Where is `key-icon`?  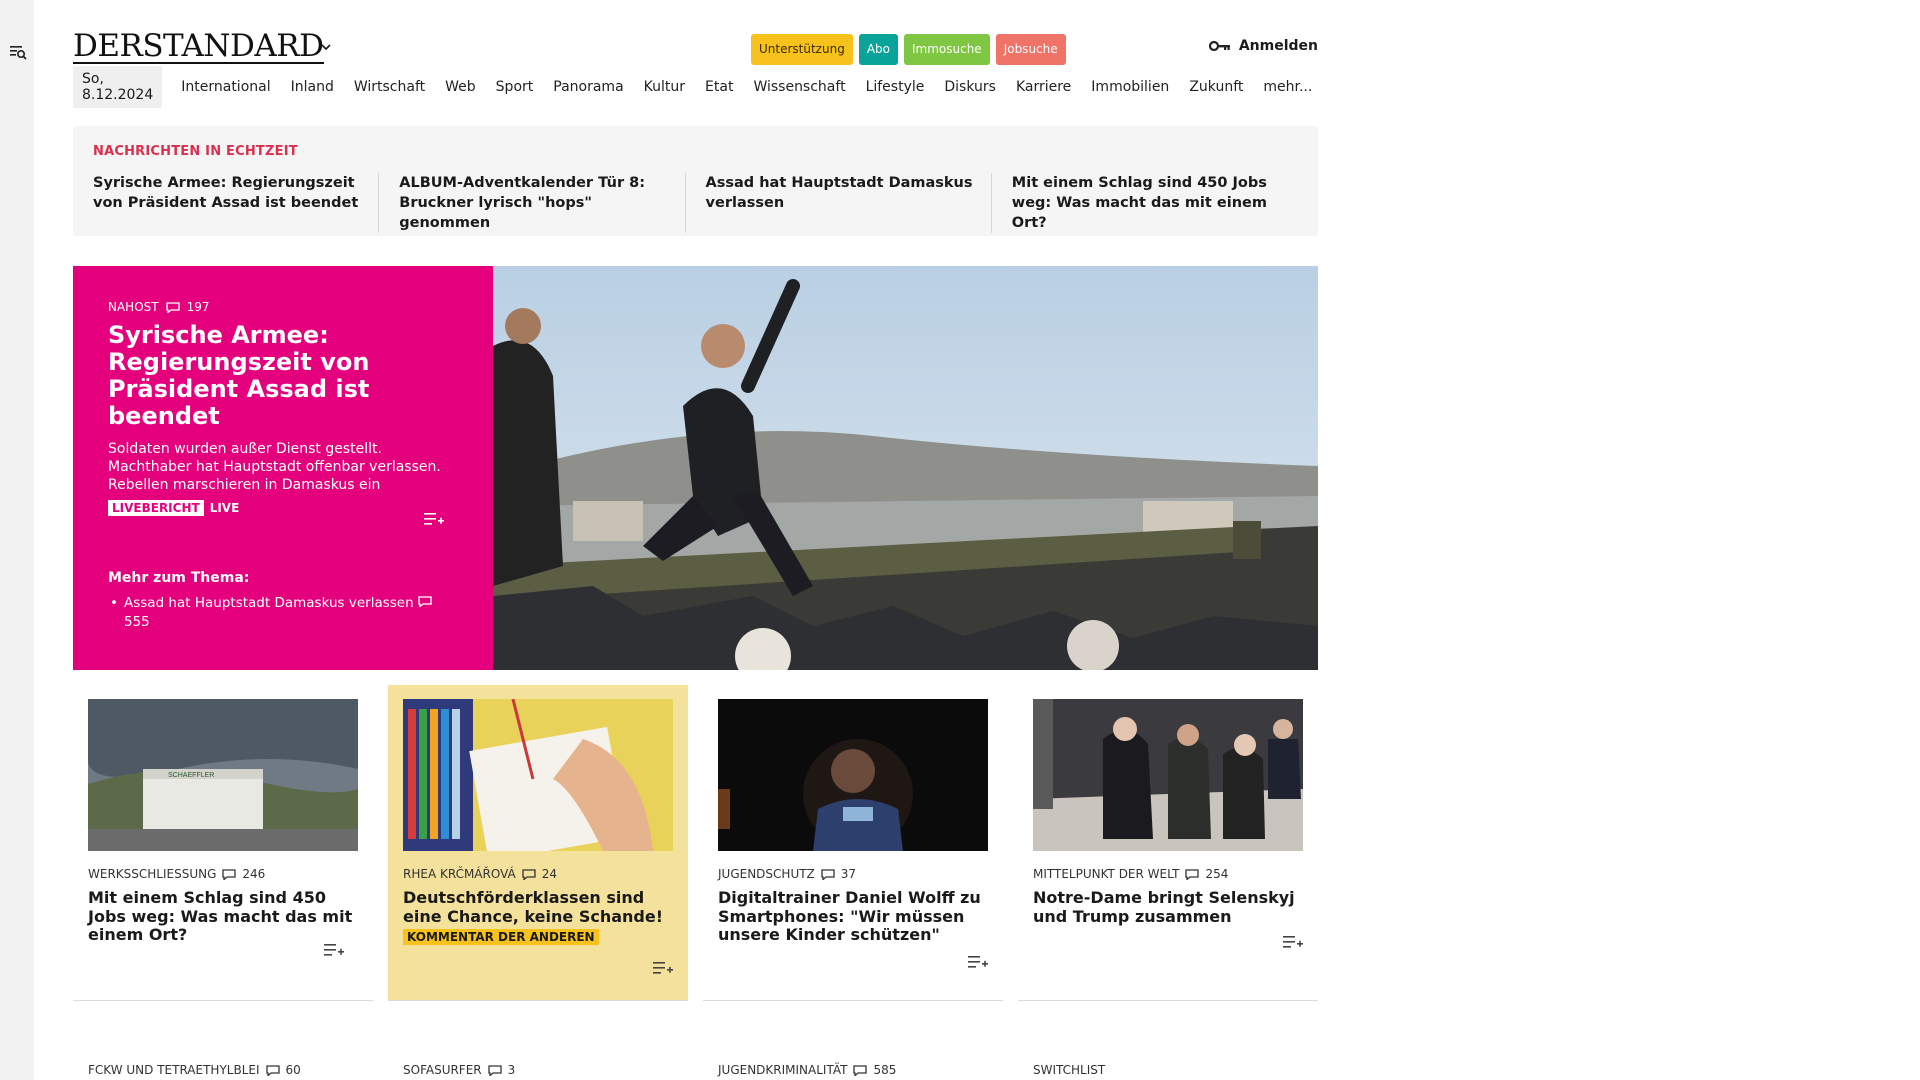 key-icon is located at coordinates (1219, 46).